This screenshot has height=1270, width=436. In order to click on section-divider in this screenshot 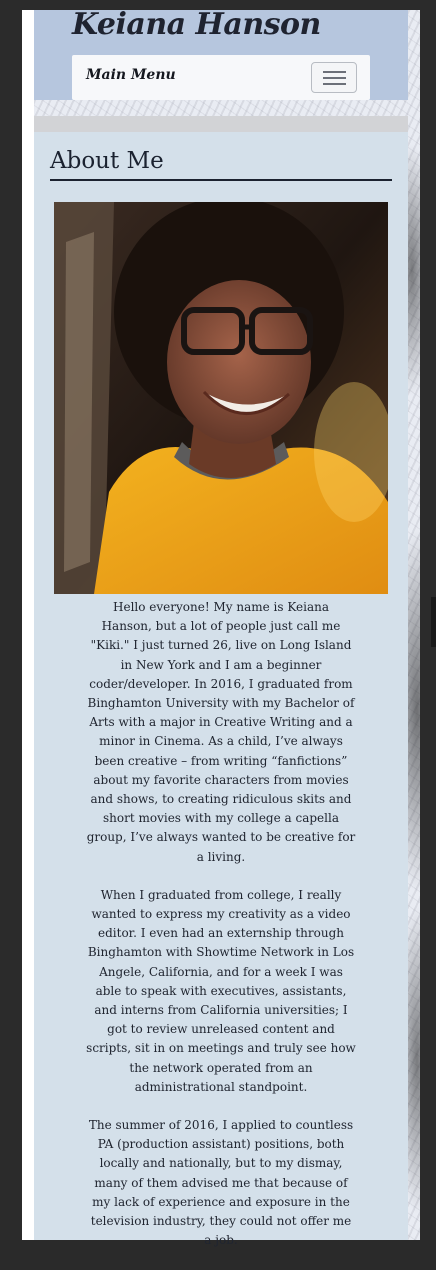, I will do `click(221, 124)`.